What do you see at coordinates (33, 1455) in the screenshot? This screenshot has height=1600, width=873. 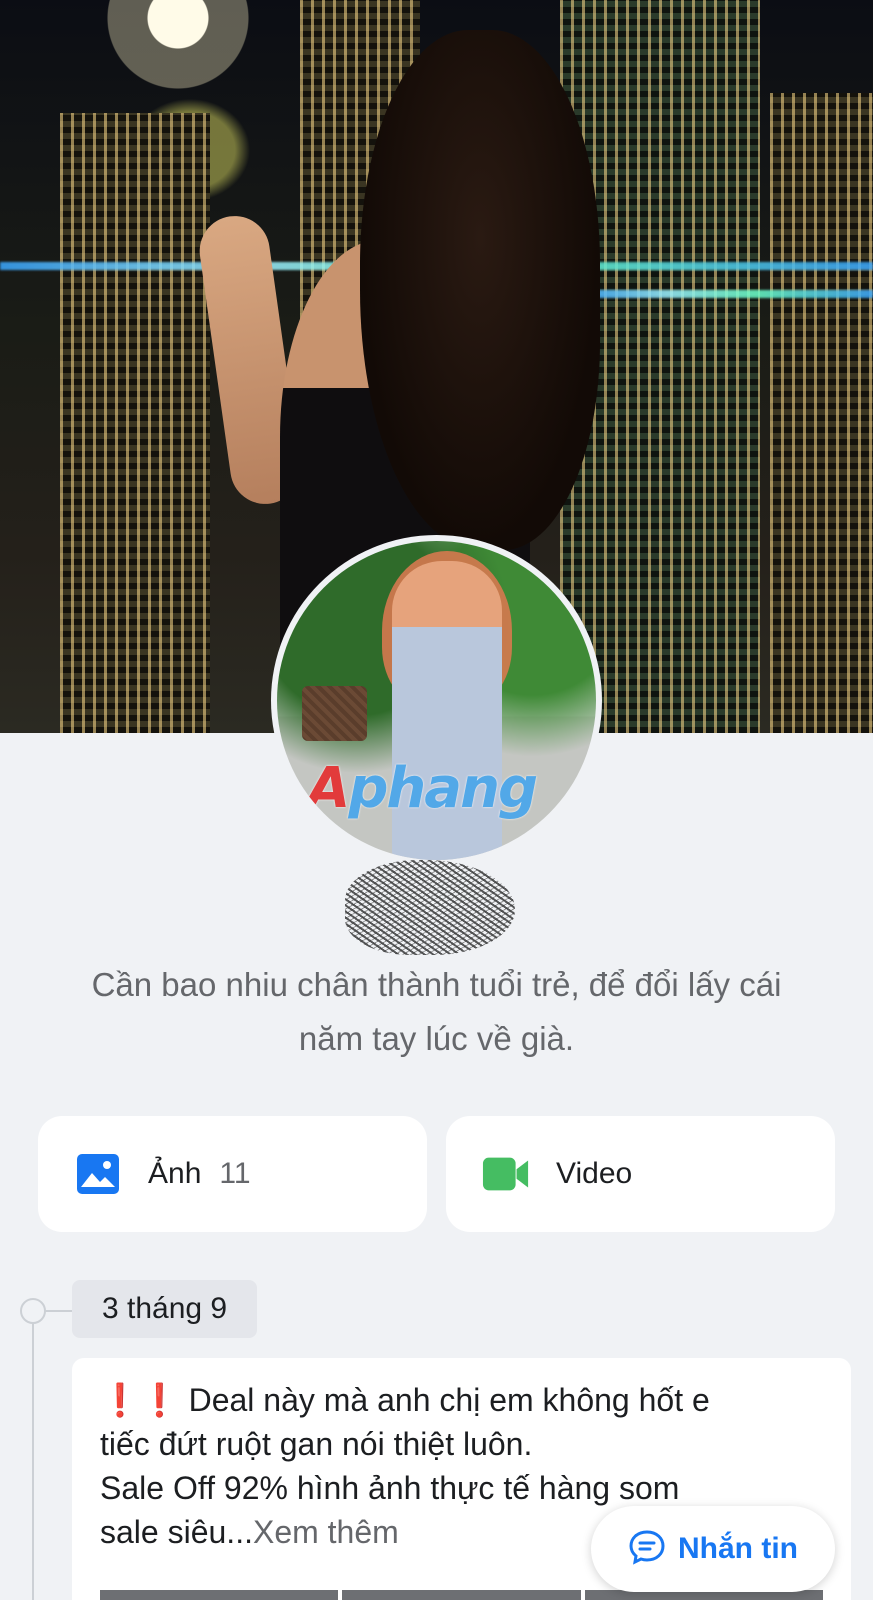 I see `timeline-line` at bounding box center [33, 1455].